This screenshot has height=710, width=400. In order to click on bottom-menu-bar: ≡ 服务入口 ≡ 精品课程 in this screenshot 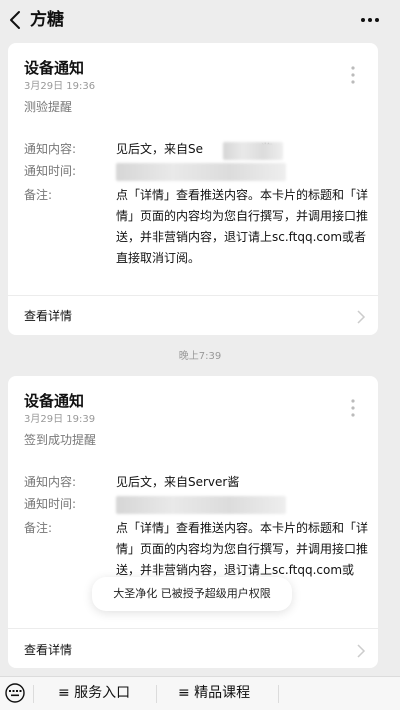, I will do `click(200, 693)`.